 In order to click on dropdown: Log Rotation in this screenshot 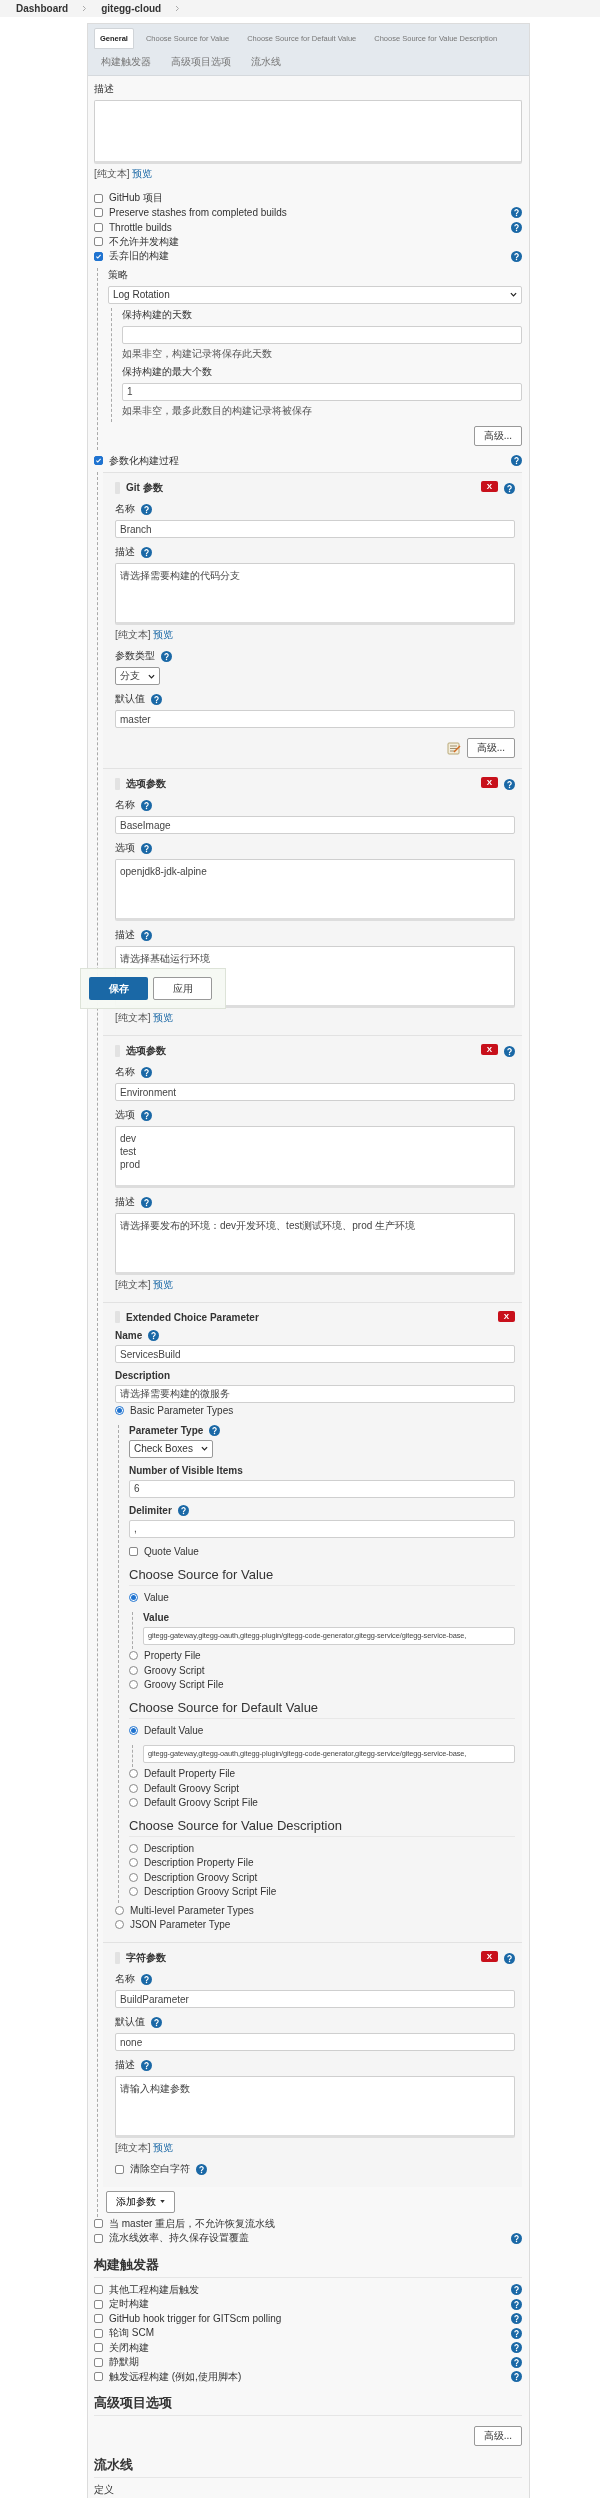, I will do `click(315, 294)`.